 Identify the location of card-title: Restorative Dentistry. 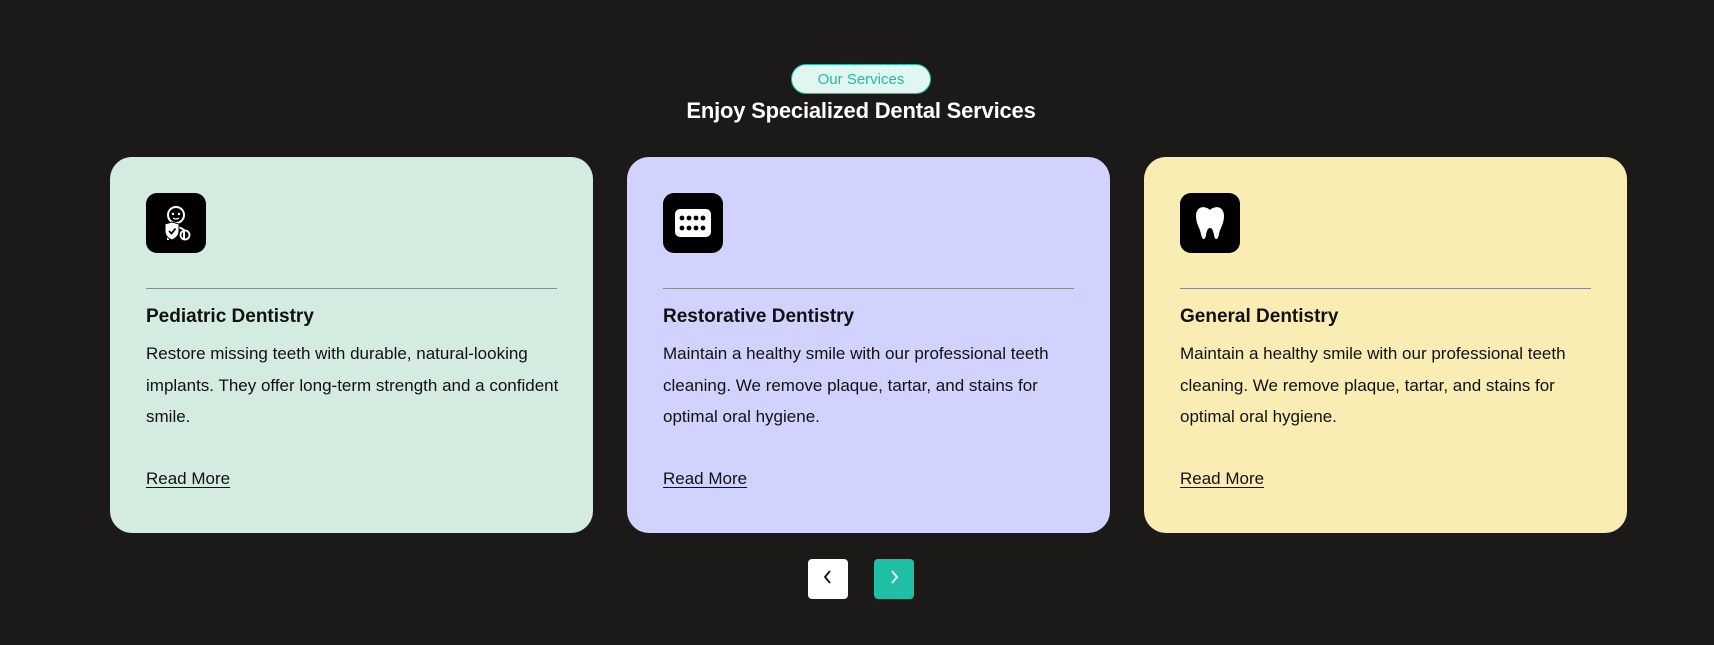
(759, 316).